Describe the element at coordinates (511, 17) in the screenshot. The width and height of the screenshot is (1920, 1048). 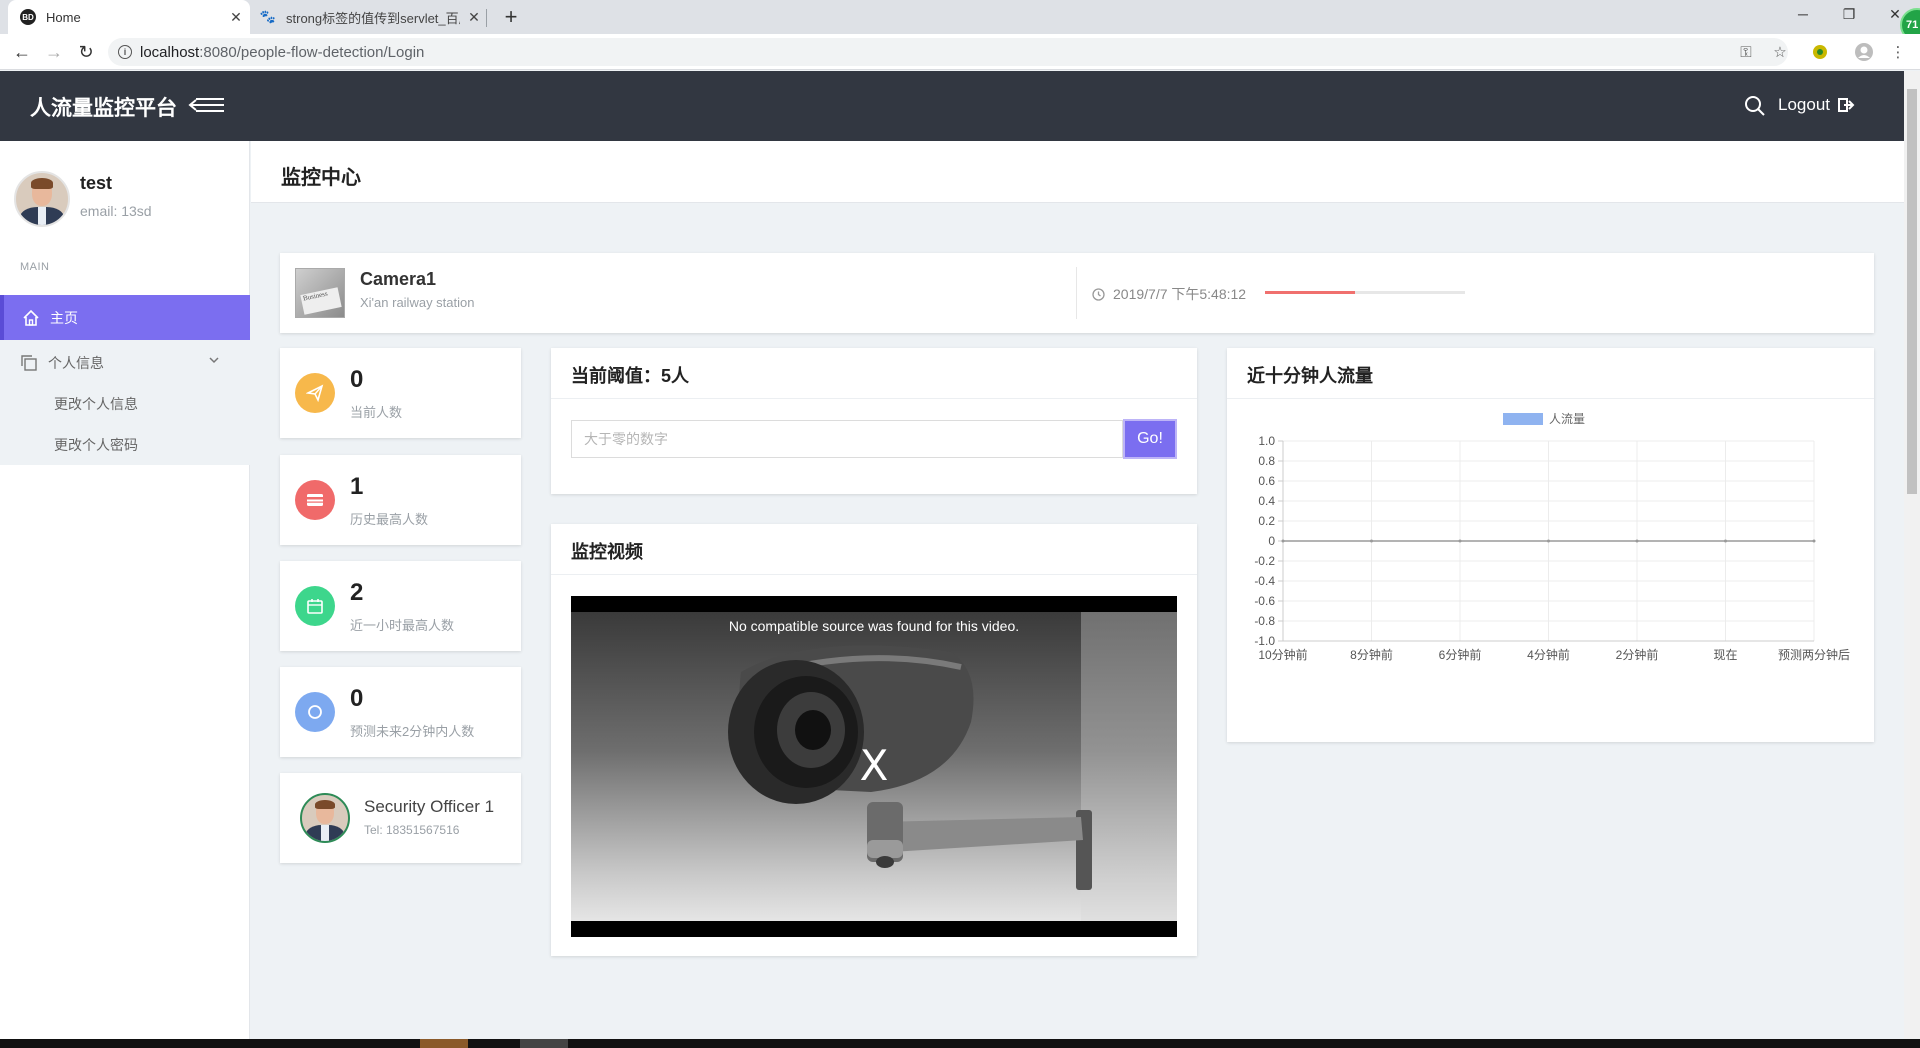
I see `new-tab-icon: +` at that location.